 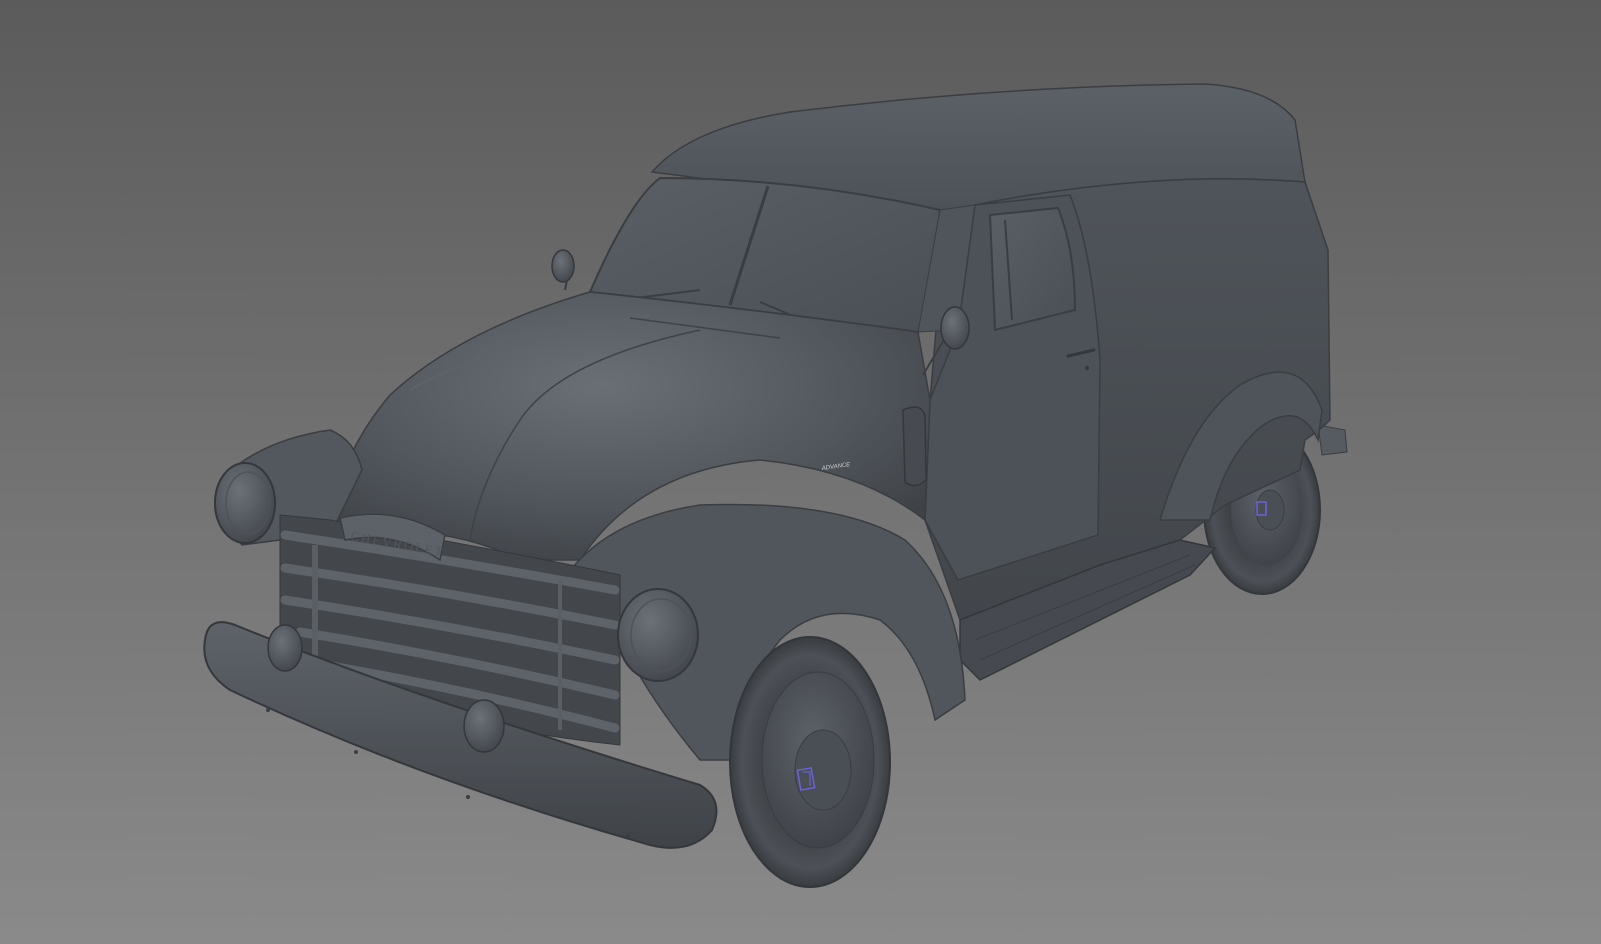 What do you see at coordinates (245, 503) in the screenshot?
I see `headlight-left` at bounding box center [245, 503].